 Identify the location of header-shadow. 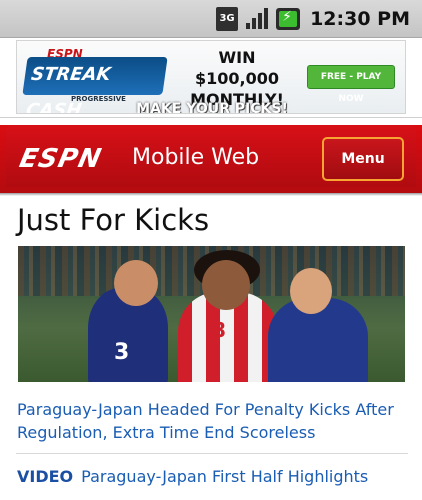
(211, 194).